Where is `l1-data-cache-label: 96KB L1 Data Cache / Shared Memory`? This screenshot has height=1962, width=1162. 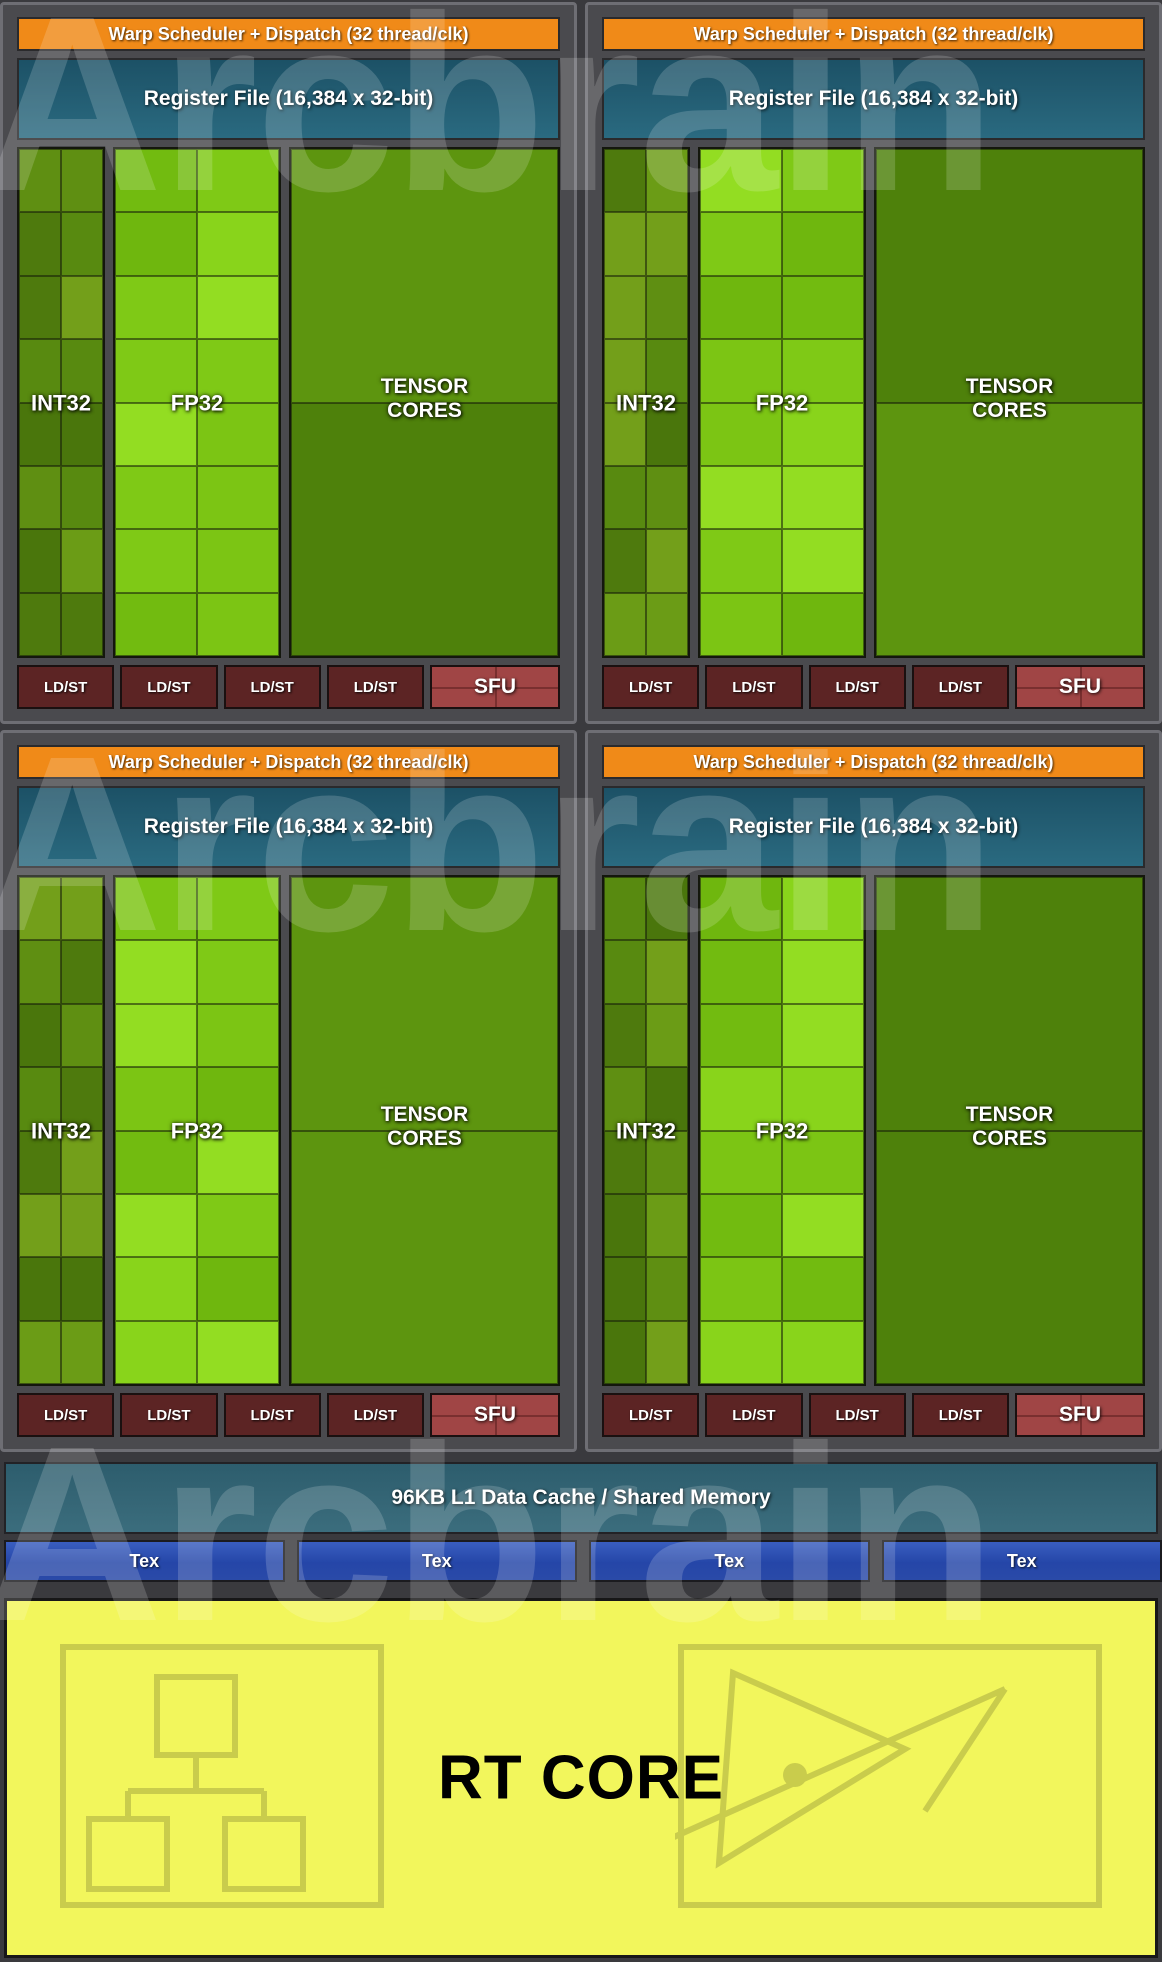
l1-data-cache-label: 96KB L1 Data Cache / Shared Memory is located at coordinates (581, 1497).